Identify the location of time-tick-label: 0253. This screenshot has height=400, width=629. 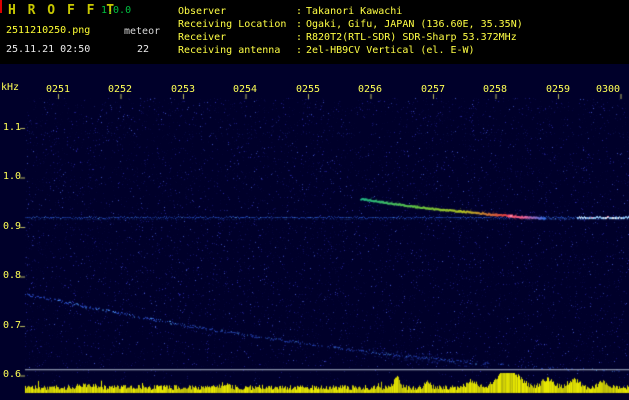
(183, 89).